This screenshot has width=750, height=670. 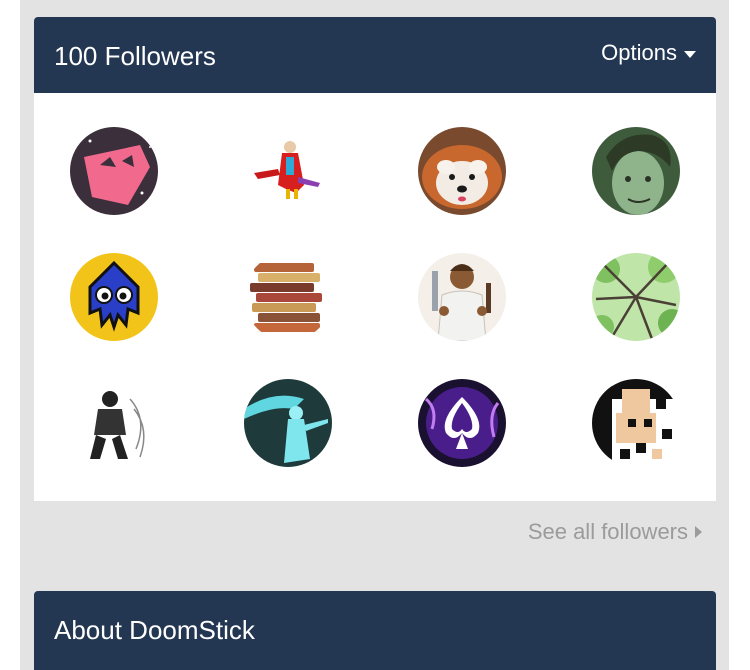 I want to click on follower-avatar-ghost-woman, so click(x=288, y=423).